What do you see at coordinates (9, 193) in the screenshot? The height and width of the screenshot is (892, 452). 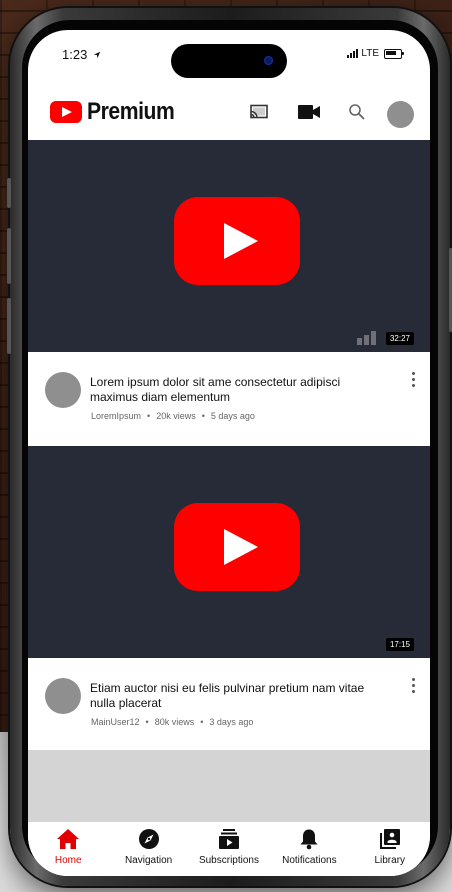 I see `mute-switch` at bounding box center [9, 193].